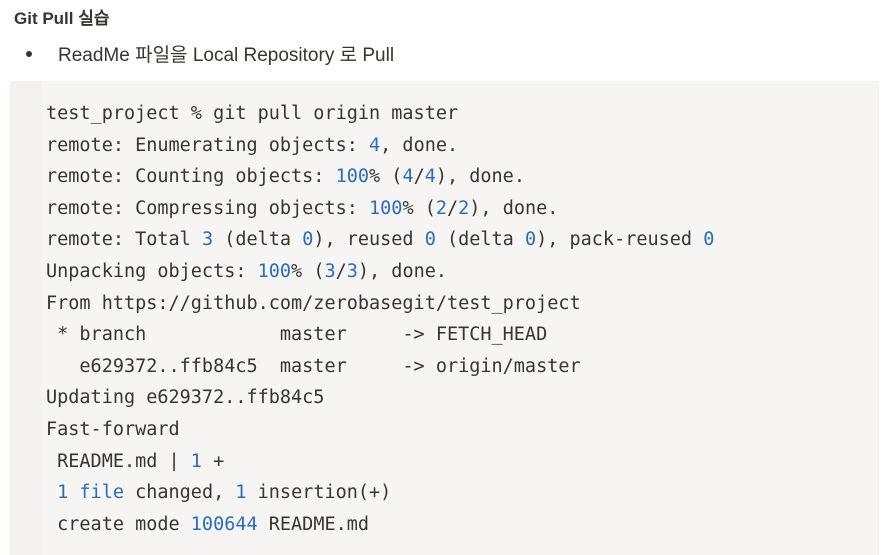  What do you see at coordinates (380, 398) in the screenshot?
I see `code-line: Updating e629372..ffb84c5` at bounding box center [380, 398].